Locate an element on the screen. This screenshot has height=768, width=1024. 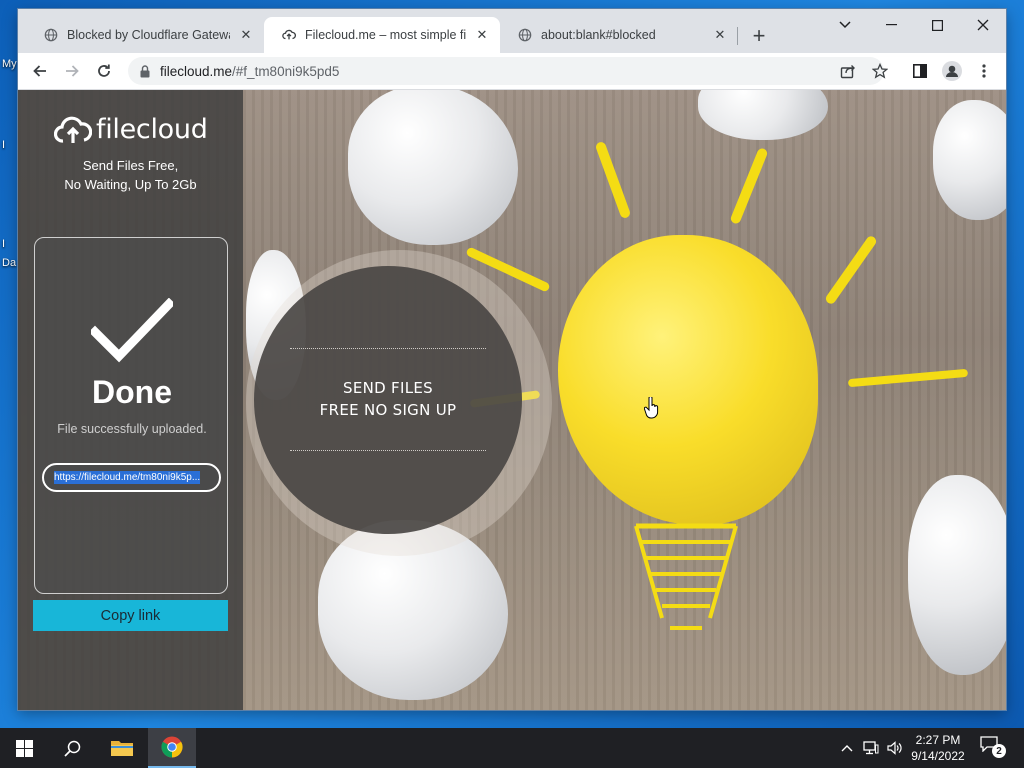
menu-button is located at coordinates (984, 71).